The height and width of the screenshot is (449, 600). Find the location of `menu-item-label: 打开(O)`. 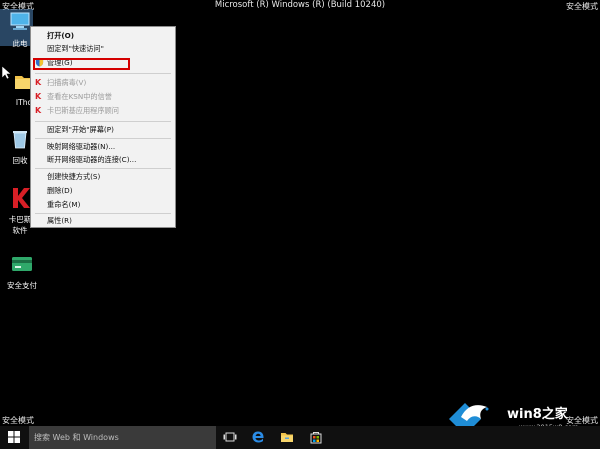

menu-item-label: 打开(O) is located at coordinates (61, 35).